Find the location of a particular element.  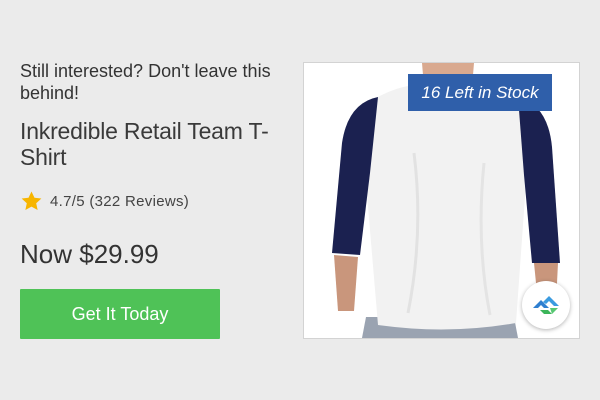

brand-logo-icon is located at coordinates (546, 305).